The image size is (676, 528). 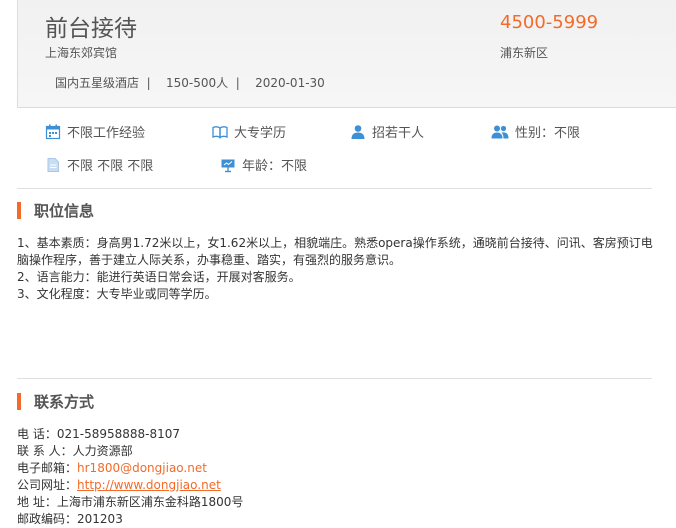 What do you see at coordinates (37, 434) in the screenshot?
I see `phone-label: 电 话：` at bounding box center [37, 434].